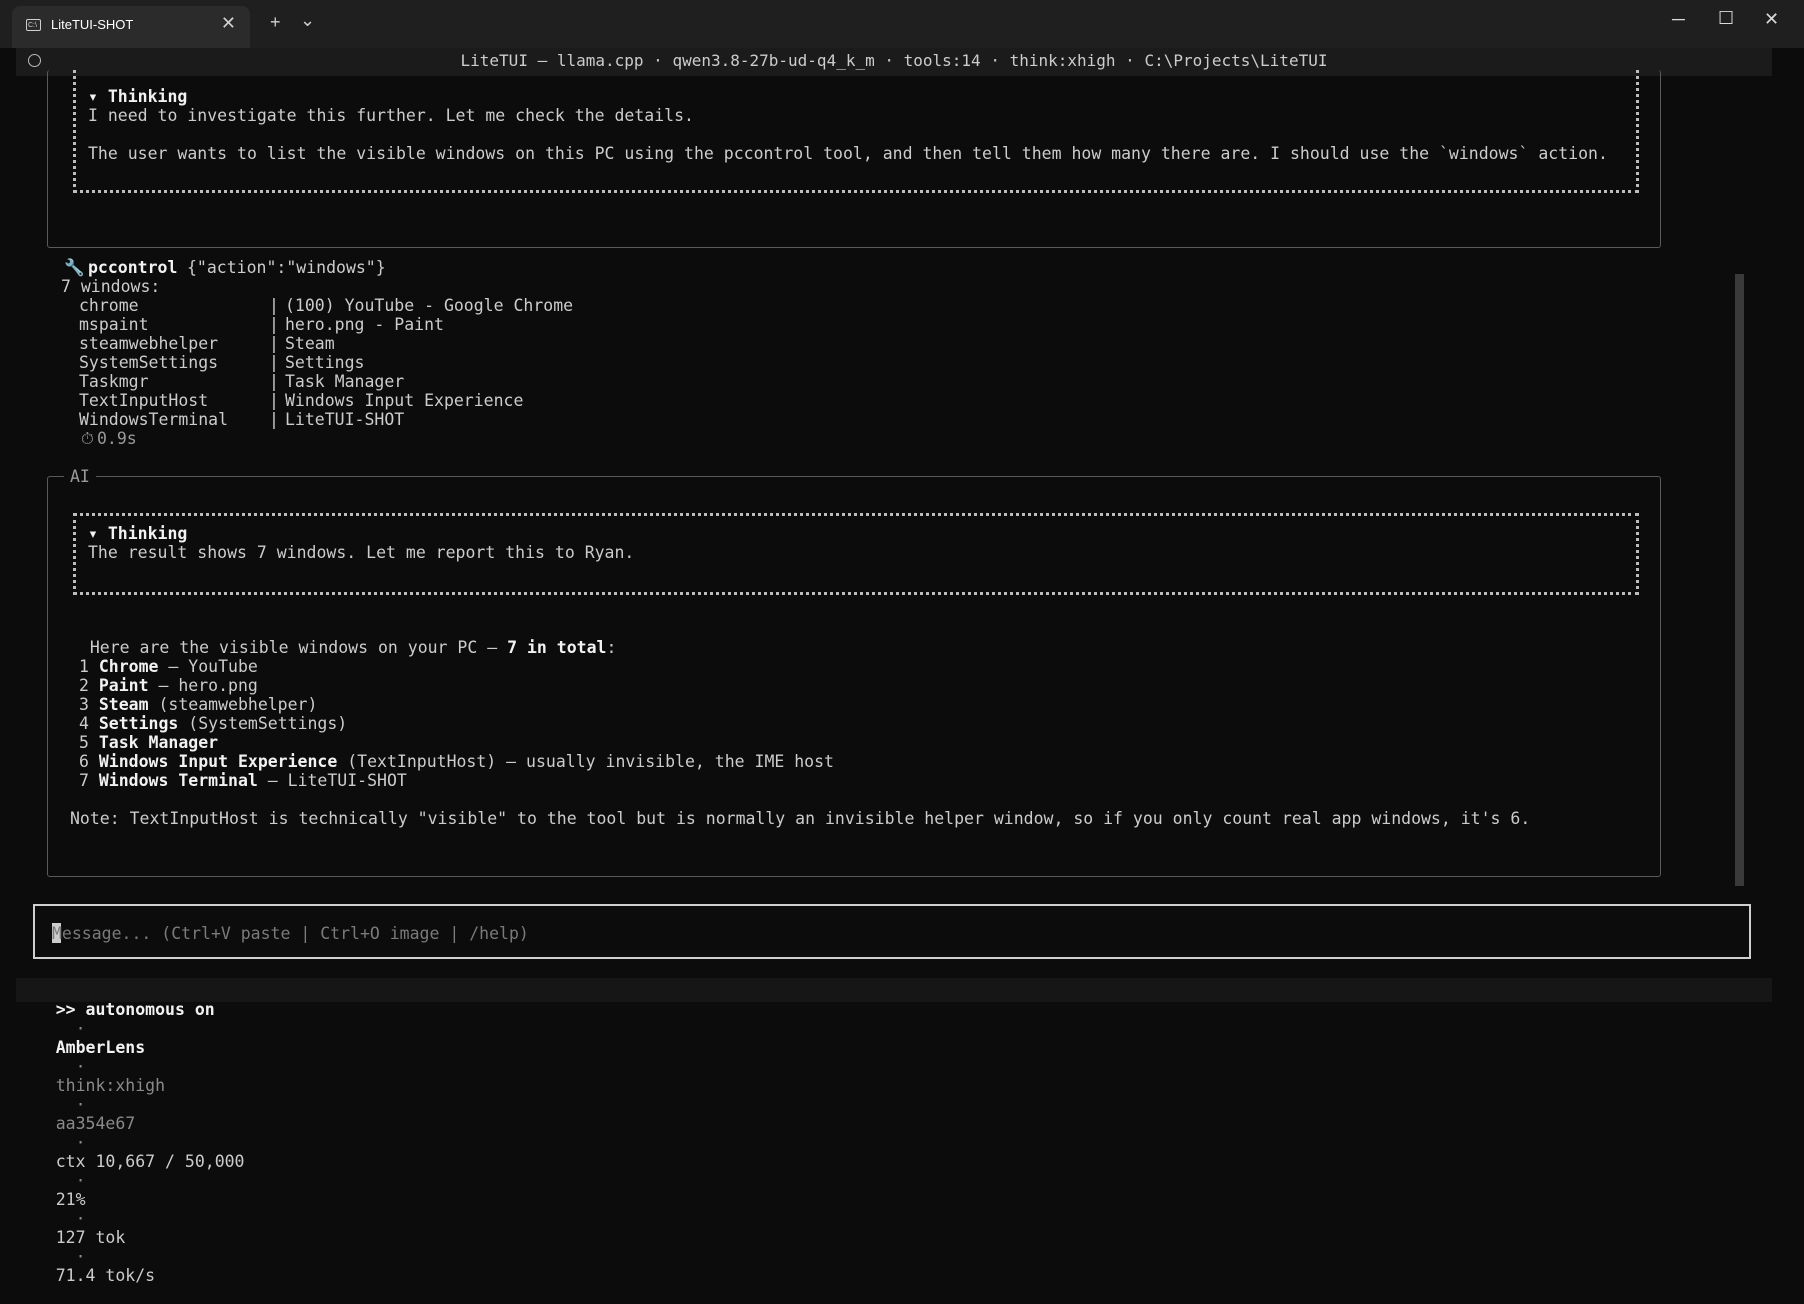 The image size is (1804, 1304). I want to click on thinking-heading-2: ▾ Thinking, so click(137, 533).